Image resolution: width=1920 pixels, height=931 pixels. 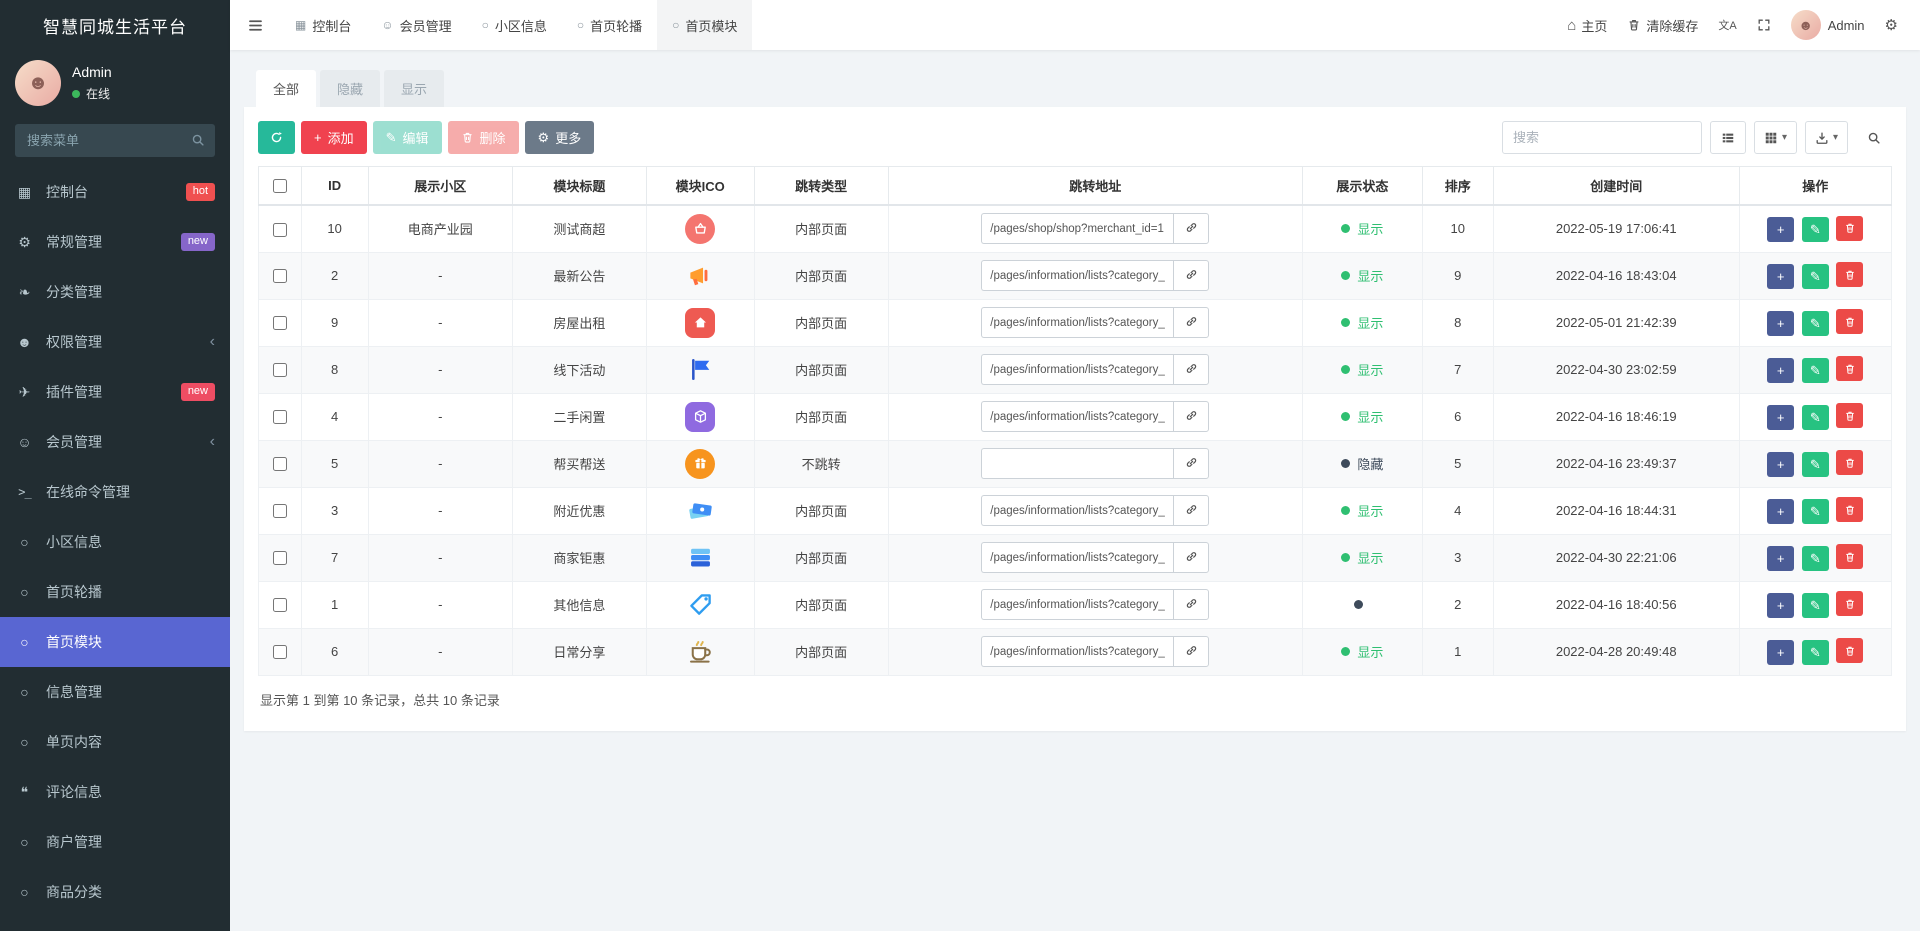 I want to click on sidebar-item: >_ 在线命令管理, so click(x=115, y=492).